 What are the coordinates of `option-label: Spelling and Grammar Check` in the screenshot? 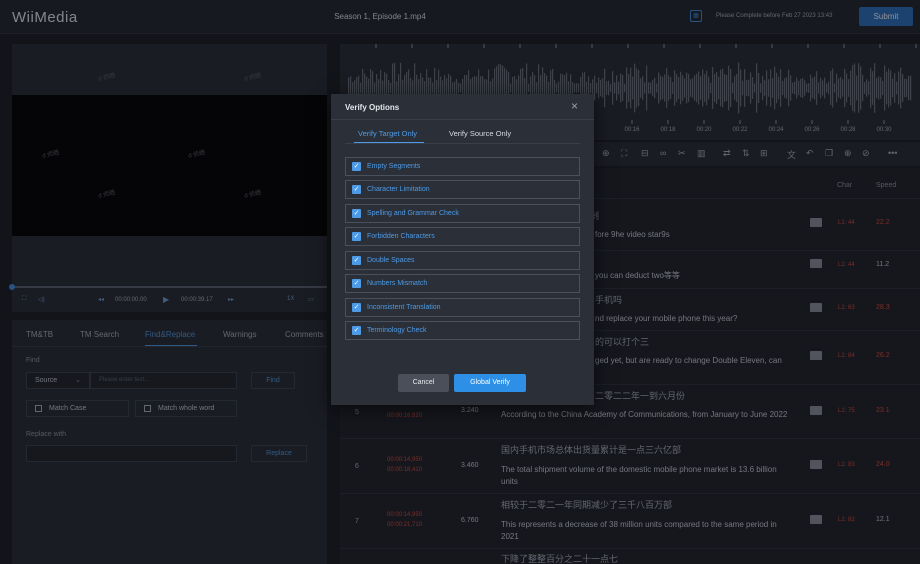 It's located at (413, 213).